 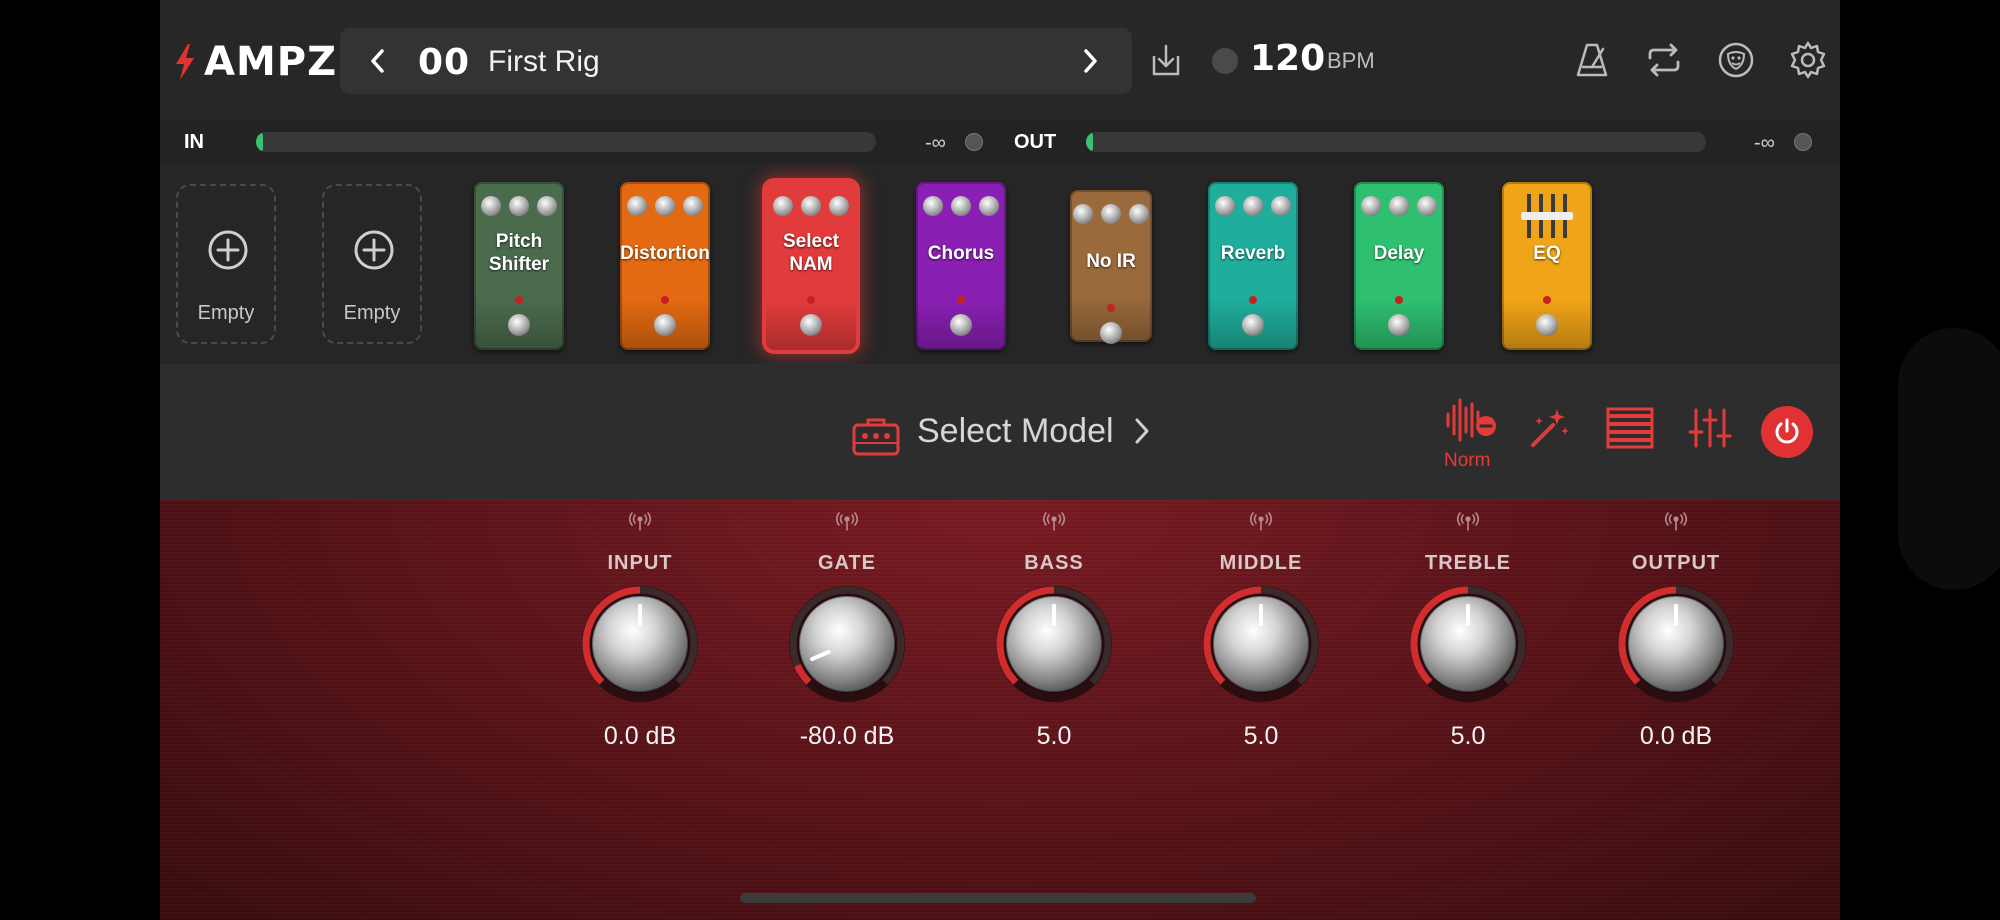 I want to click on magic-wand-icon, so click(x=1550, y=428).